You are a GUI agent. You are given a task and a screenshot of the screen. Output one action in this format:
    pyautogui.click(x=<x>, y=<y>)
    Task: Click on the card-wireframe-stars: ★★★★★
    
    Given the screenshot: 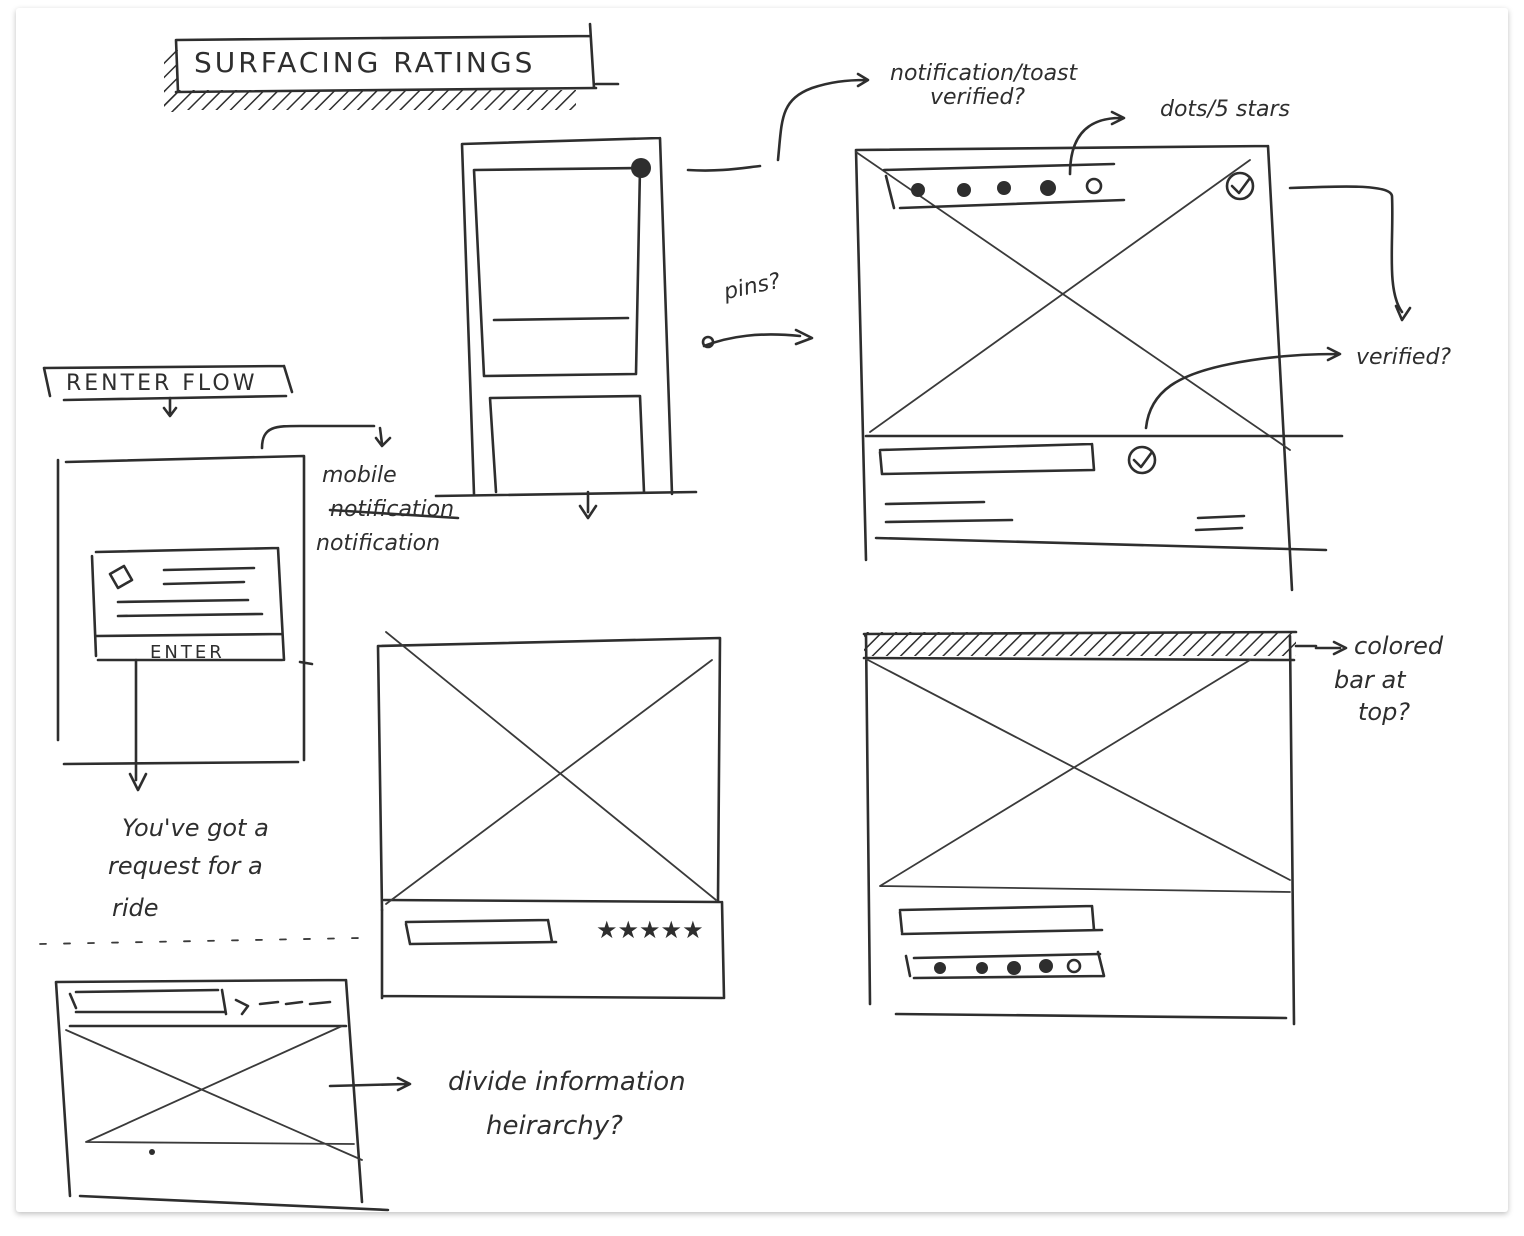 What is the action you would take?
    pyautogui.click(x=551, y=815)
    